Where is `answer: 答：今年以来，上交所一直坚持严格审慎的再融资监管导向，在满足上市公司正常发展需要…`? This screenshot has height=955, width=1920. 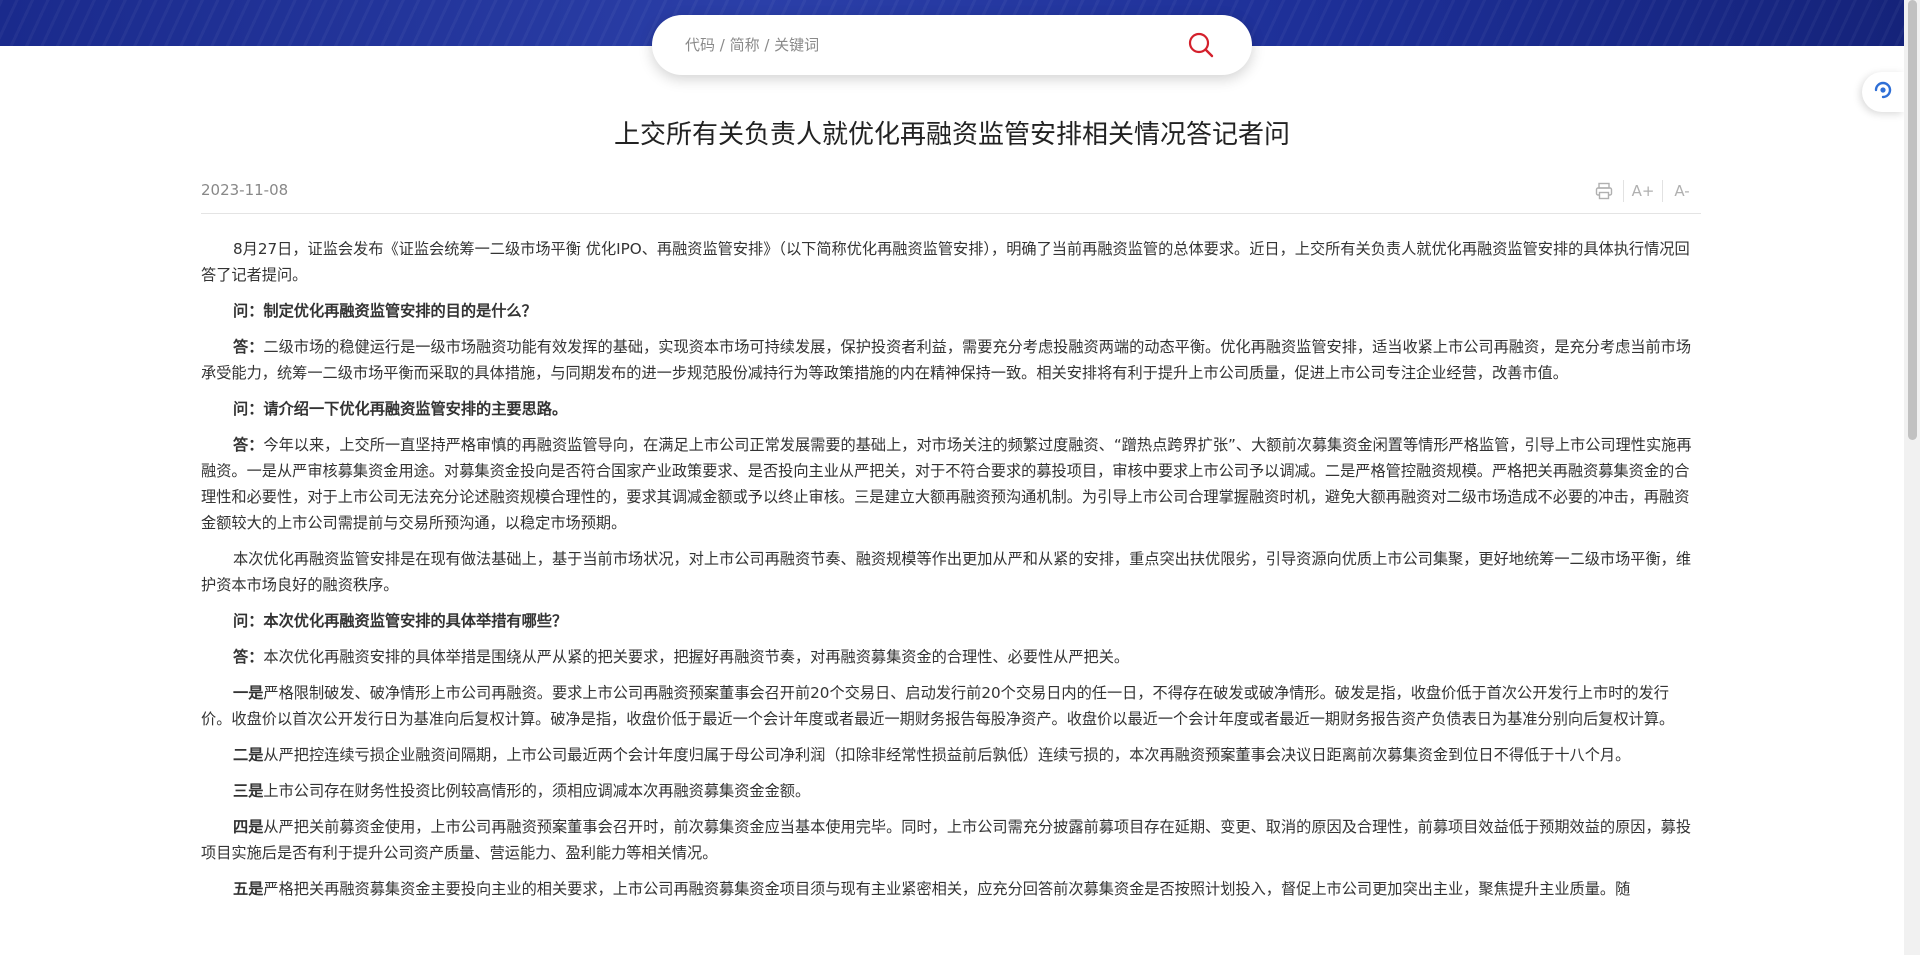
answer: 答：今年以来，上交所一直坚持严格审慎的再融资监管导向，在满足上市公司正常发展需要… is located at coordinates (948, 484).